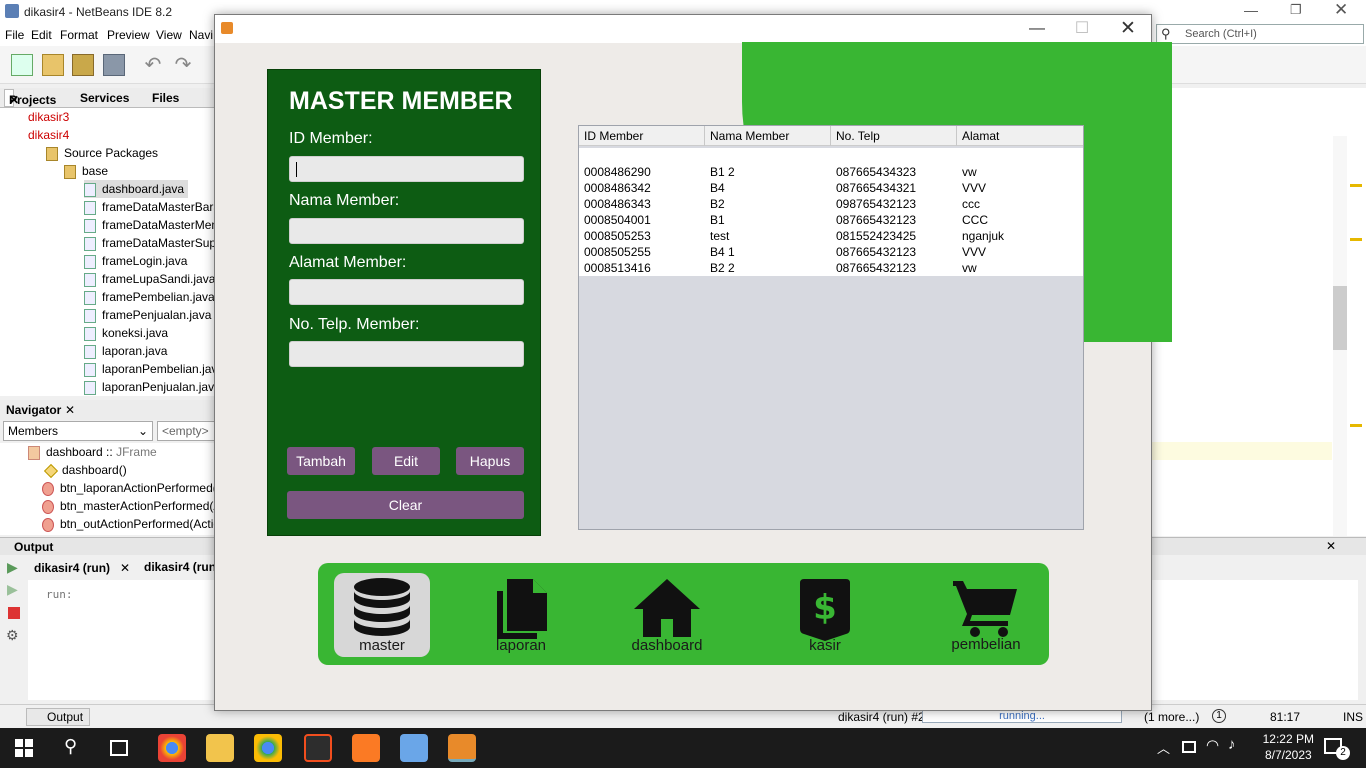 This screenshot has height=768, width=1366. What do you see at coordinates (79, 35) in the screenshot?
I see `menu-format: Format` at bounding box center [79, 35].